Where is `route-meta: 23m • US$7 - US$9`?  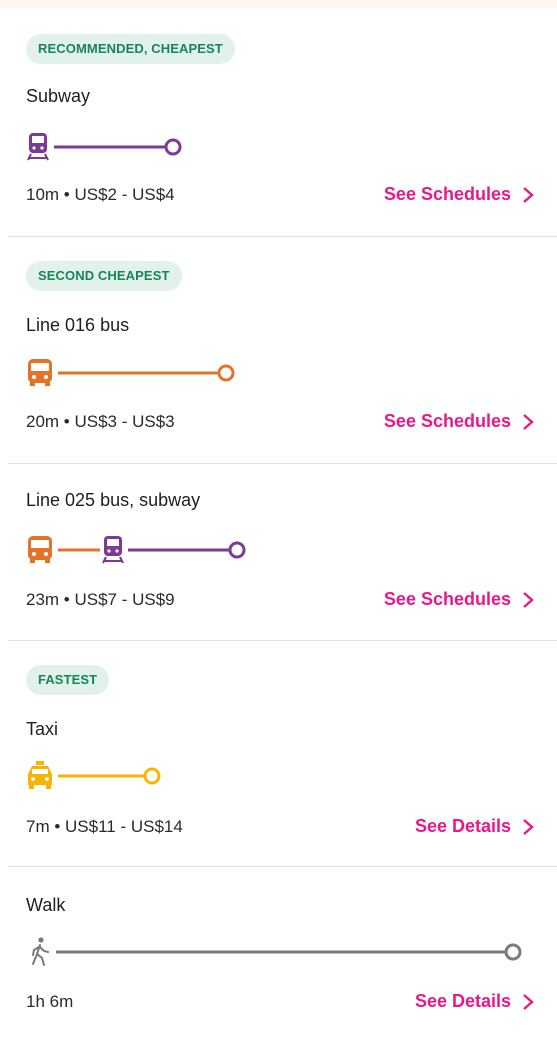 route-meta: 23m • US$7 - US$9 is located at coordinates (100, 599).